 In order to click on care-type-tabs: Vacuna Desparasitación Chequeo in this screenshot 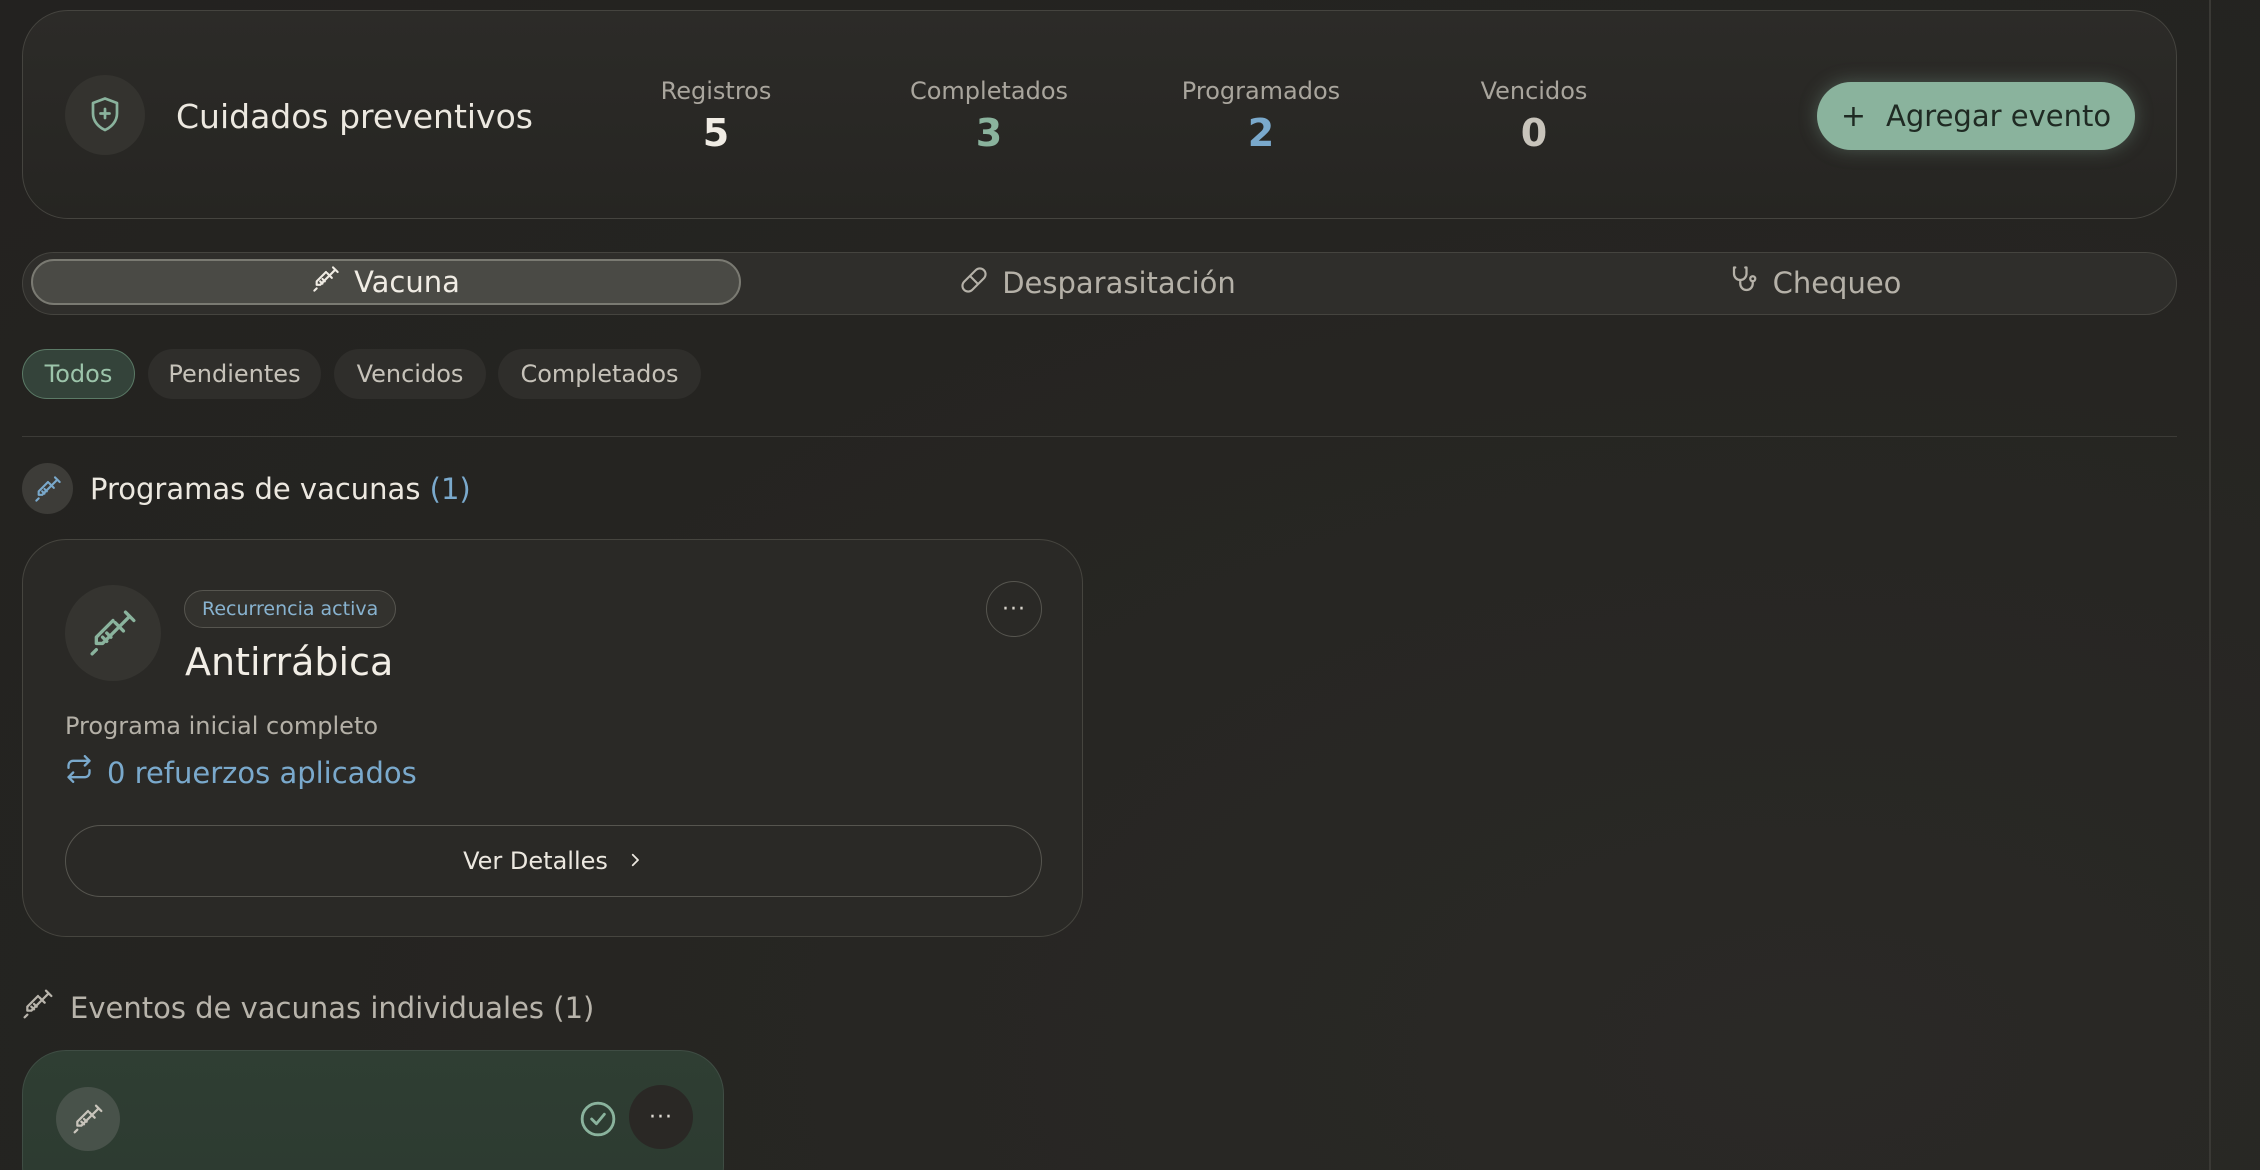, I will do `click(1099, 283)`.